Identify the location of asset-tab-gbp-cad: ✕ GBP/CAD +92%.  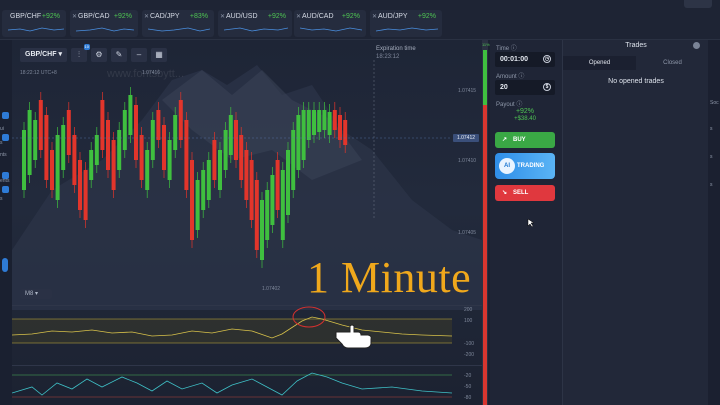
(104, 23).